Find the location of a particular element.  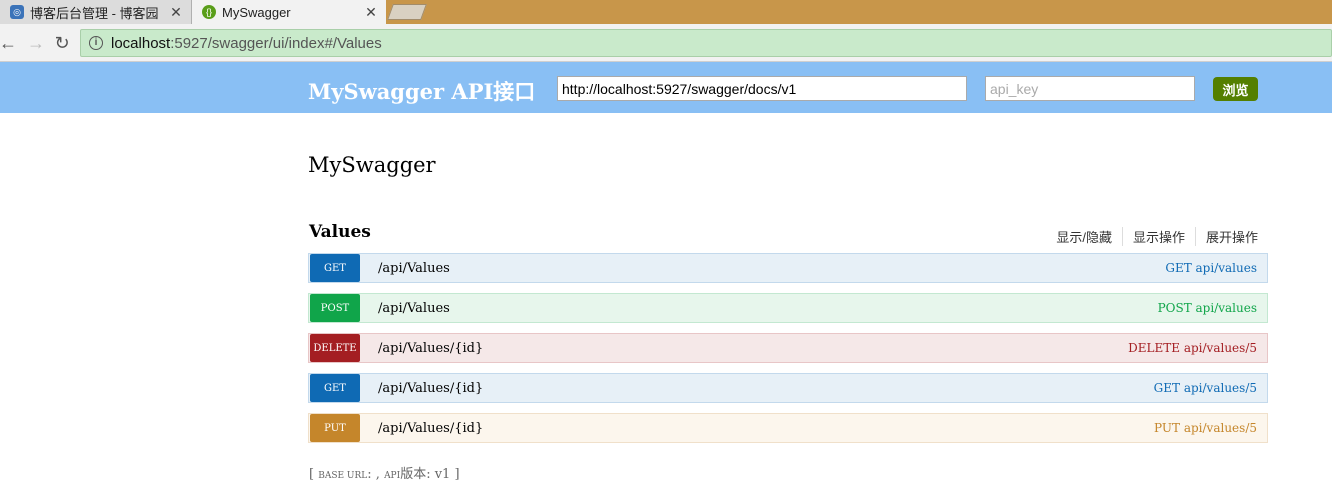

swagger-header: MySwagger API接口 浏览 is located at coordinates (666, 87).